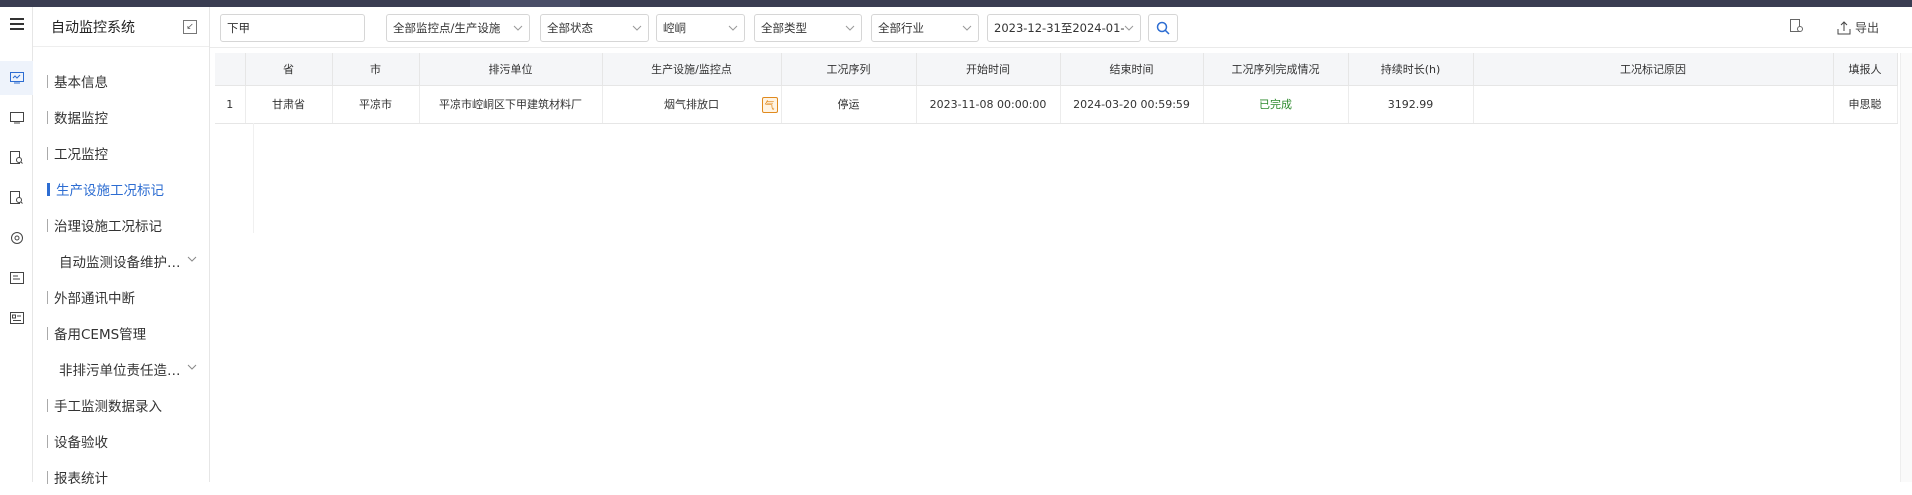 The width and height of the screenshot is (1912, 495). What do you see at coordinates (784, 28) in the screenshot?
I see `type-value: 全部类型` at bounding box center [784, 28].